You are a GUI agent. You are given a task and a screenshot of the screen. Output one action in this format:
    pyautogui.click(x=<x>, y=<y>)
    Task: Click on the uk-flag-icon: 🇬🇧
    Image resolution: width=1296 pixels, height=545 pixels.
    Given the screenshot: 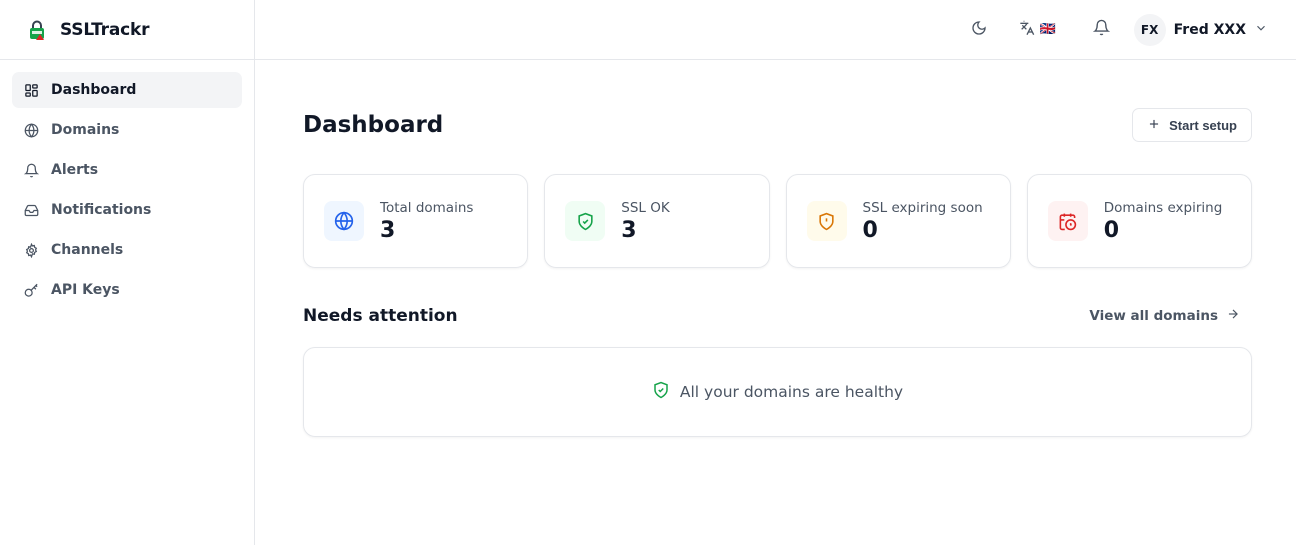 What is the action you would take?
    pyautogui.click(x=1047, y=29)
    